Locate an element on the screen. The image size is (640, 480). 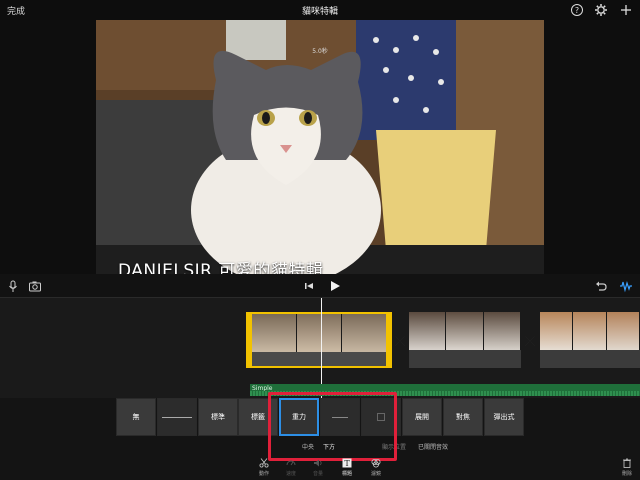
style-tile-popup: 彈出式 is located at coordinates (504, 417).